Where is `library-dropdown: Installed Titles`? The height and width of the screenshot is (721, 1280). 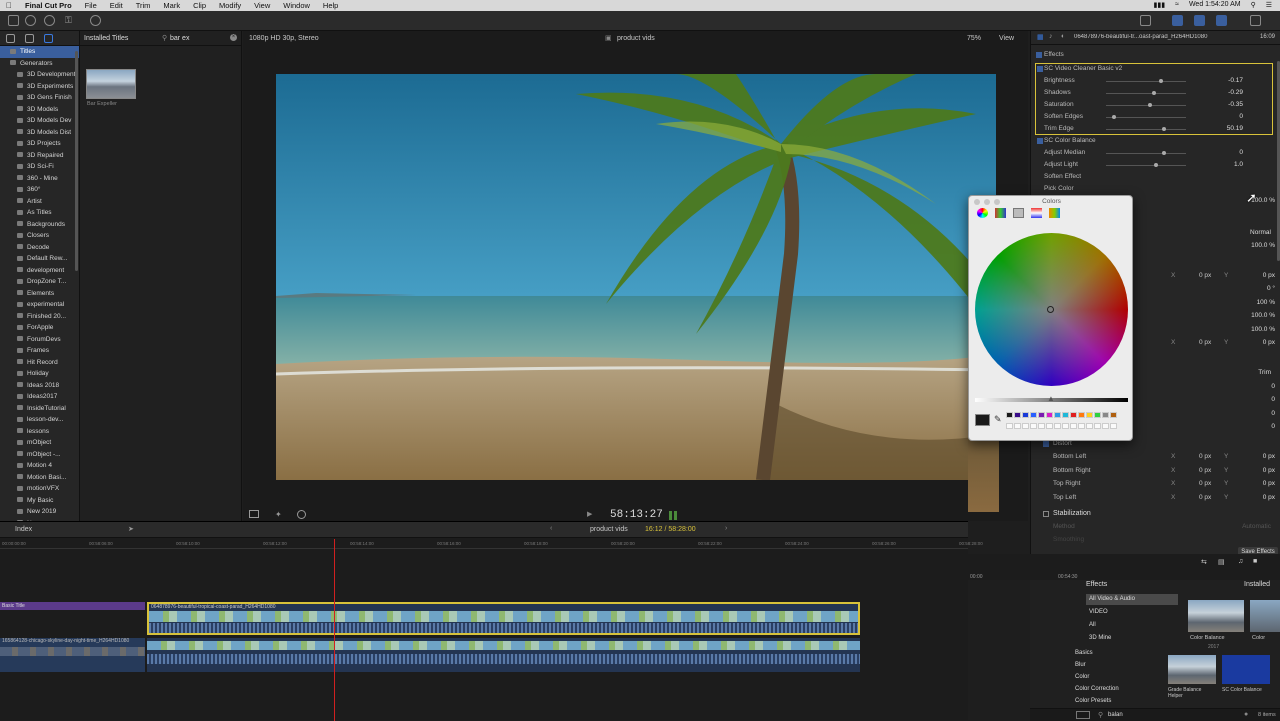 library-dropdown: Installed Titles is located at coordinates (106, 38).